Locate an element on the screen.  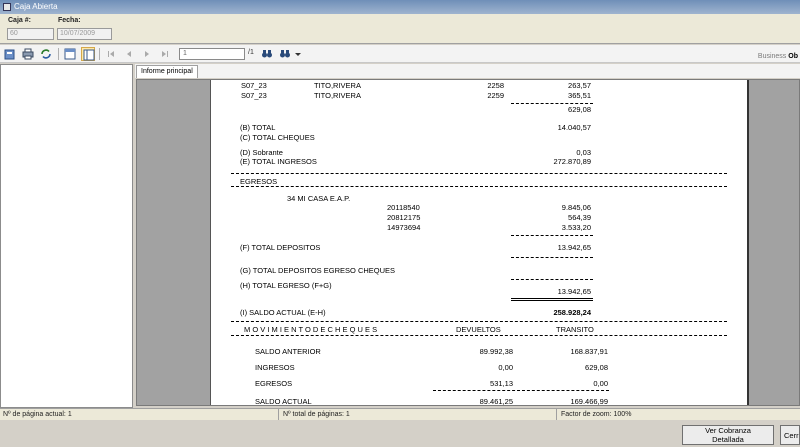
deposit-number: 20812175 is located at coordinates (404, 217).